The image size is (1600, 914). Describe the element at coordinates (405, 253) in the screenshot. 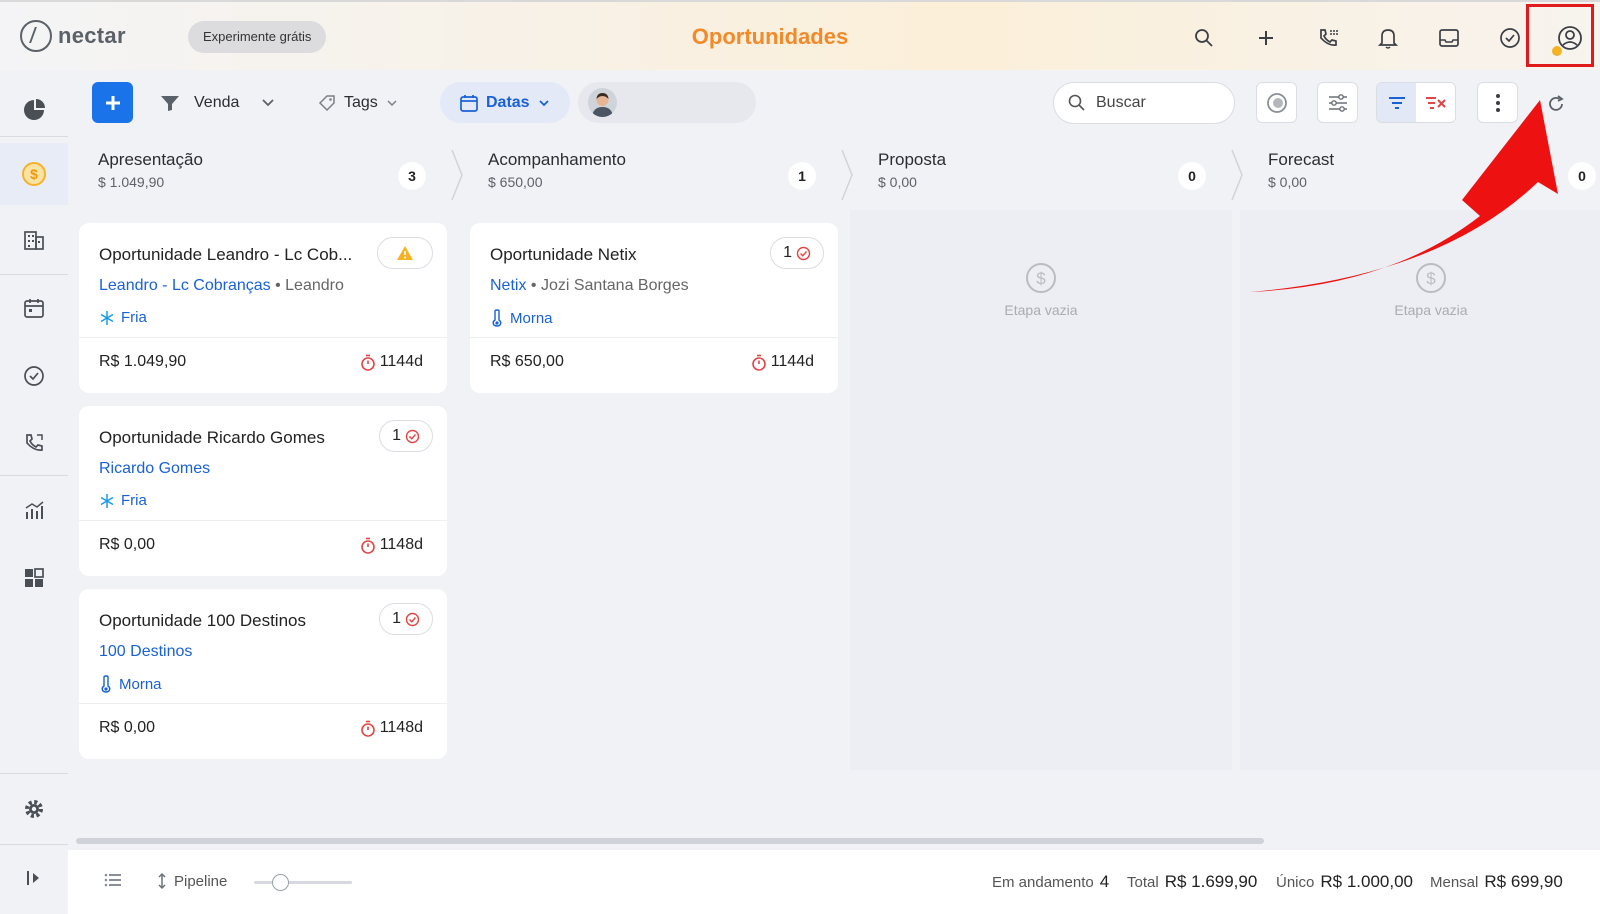

I see `warning-badge` at that location.